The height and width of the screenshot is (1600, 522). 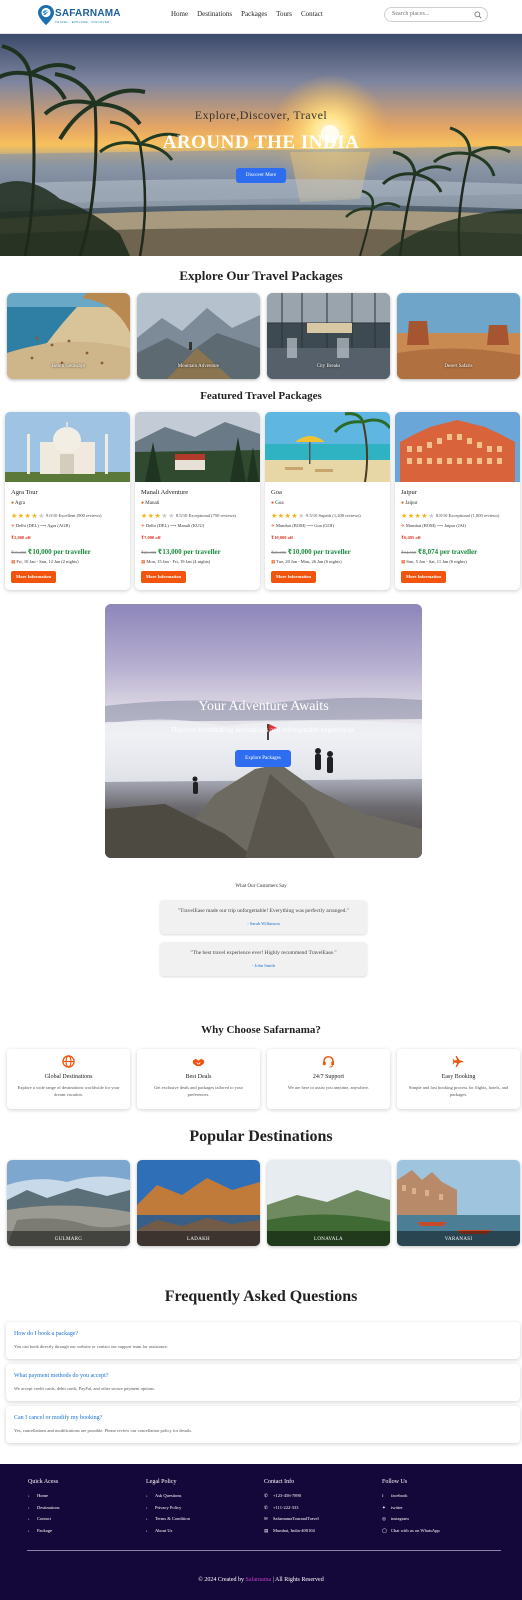 I want to click on dates-text: Tue, 20 Jan - Mon, 26 Jan (6 nights), so click(x=309, y=561).